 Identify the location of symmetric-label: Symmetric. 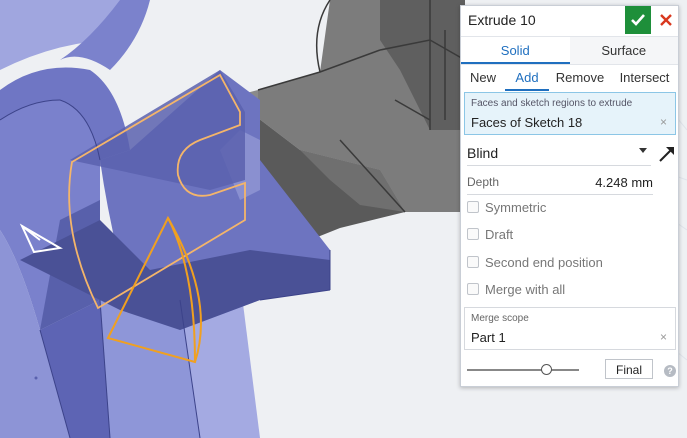
(516, 207).